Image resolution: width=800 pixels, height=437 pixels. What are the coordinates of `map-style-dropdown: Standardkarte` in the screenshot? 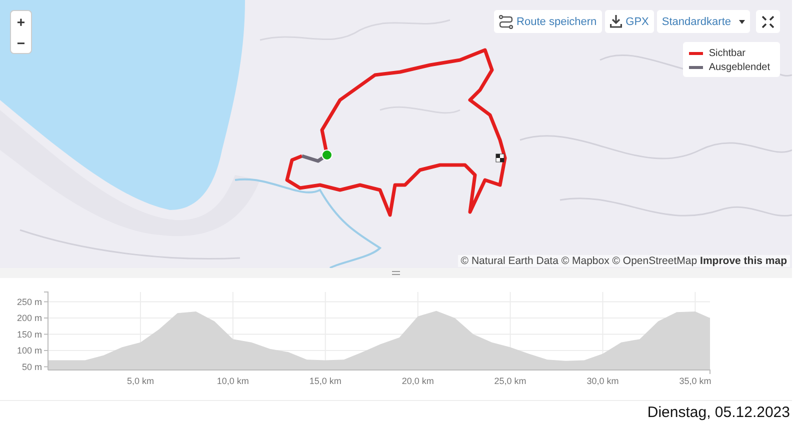 It's located at (703, 21).